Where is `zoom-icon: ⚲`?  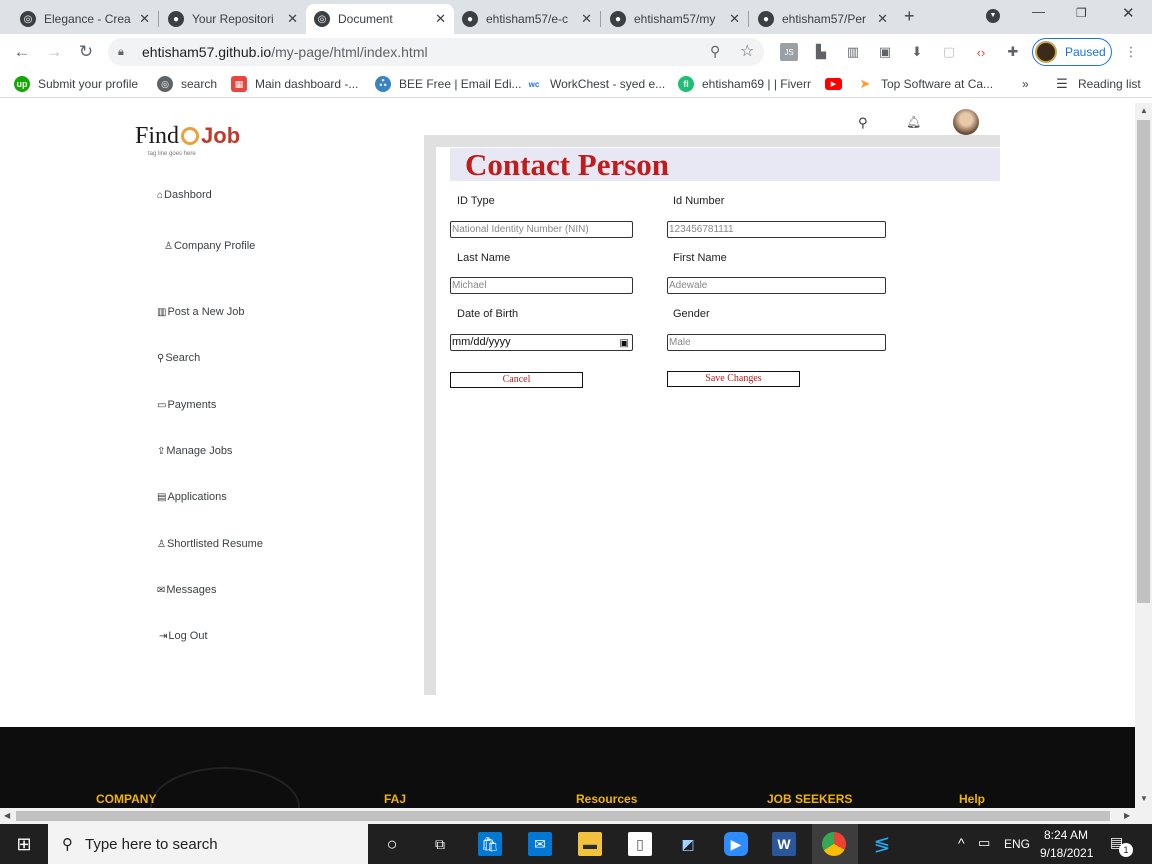
zoom-icon: ⚲ is located at coordinates (715, 51).